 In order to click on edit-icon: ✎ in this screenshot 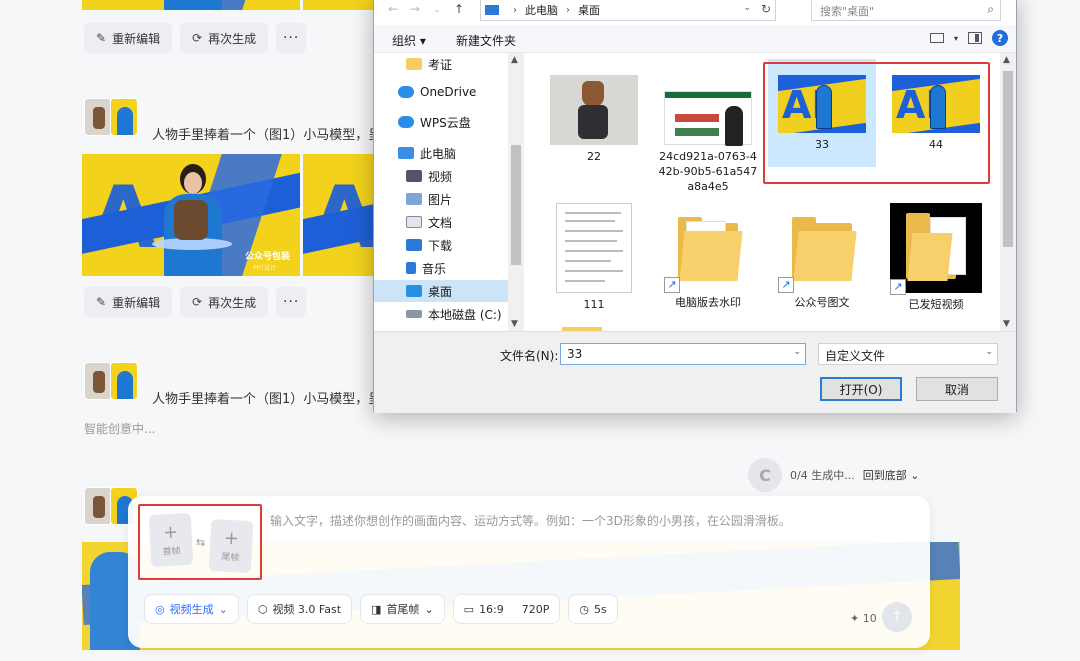, I will do `click(101, 38)`.